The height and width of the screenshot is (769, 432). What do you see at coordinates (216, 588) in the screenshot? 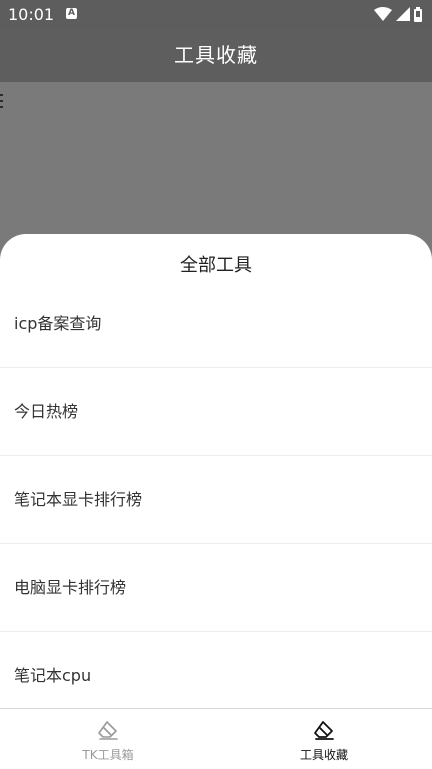
I see `tool-item-pc-gpu-ranking: 电脑显卡排行榜` at bounding box center [216, 588].